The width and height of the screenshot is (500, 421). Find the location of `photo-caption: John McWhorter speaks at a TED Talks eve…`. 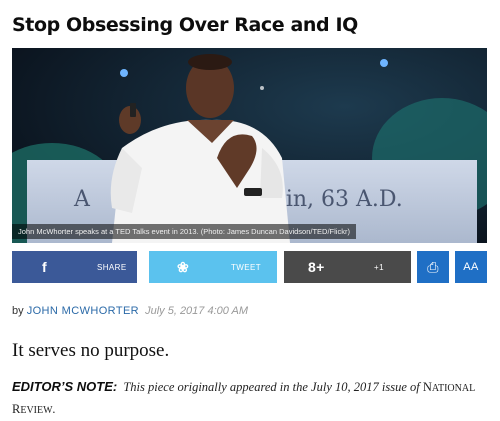

photo-caption: John McWhorter speaks at a TED Talks eve… is located at coordinates (184, 231).